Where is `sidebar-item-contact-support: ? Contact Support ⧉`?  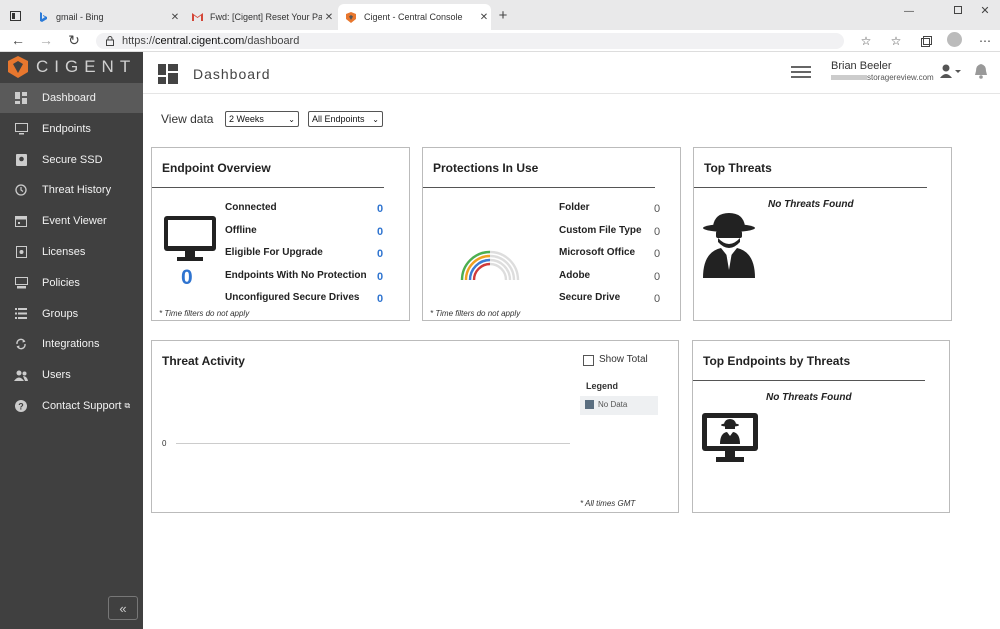
sidebar-item-contact-support: ? Contact Support ⧉ is located at coordinates (71, 406).